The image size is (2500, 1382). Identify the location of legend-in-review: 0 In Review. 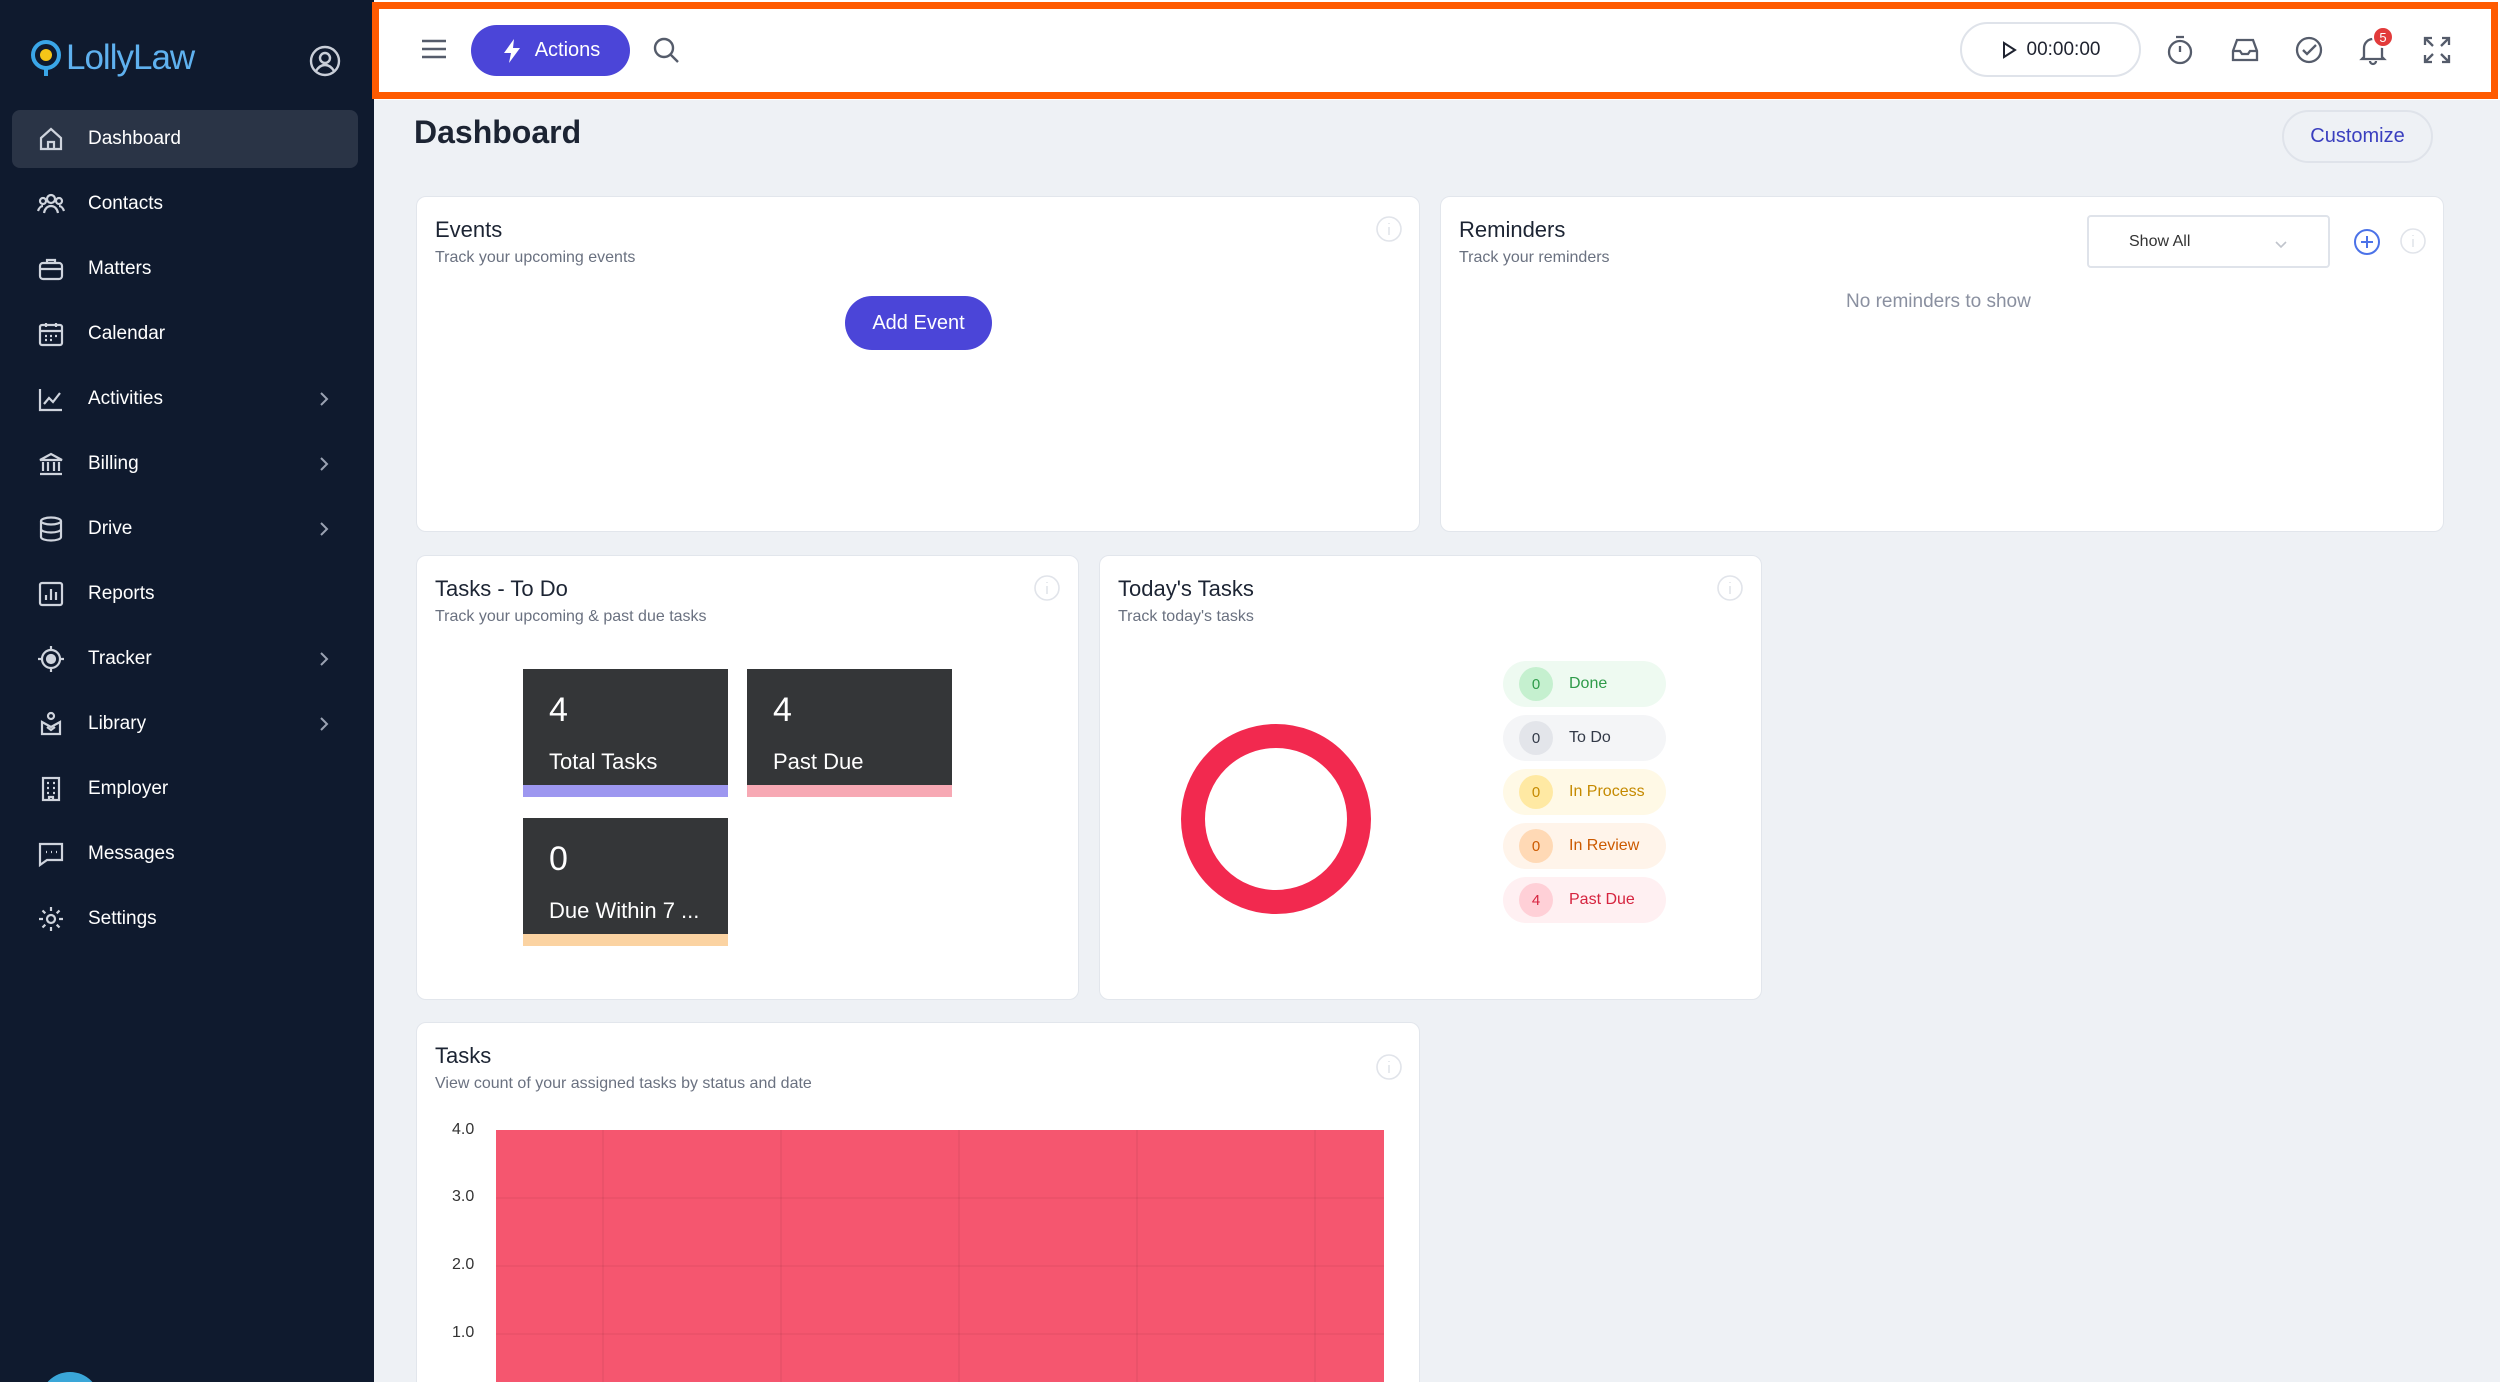
(1584, 846).